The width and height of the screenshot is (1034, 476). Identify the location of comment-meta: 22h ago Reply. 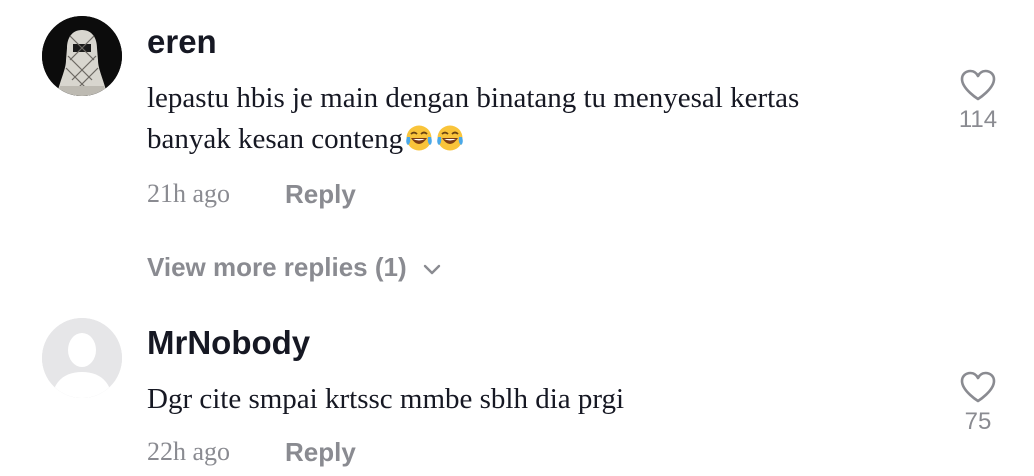
(251, 452).